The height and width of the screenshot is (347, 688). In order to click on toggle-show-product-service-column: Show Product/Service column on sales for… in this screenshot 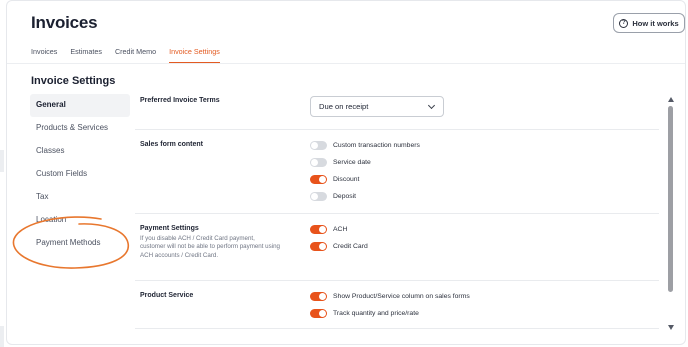, I will do `click(390, 296)`.